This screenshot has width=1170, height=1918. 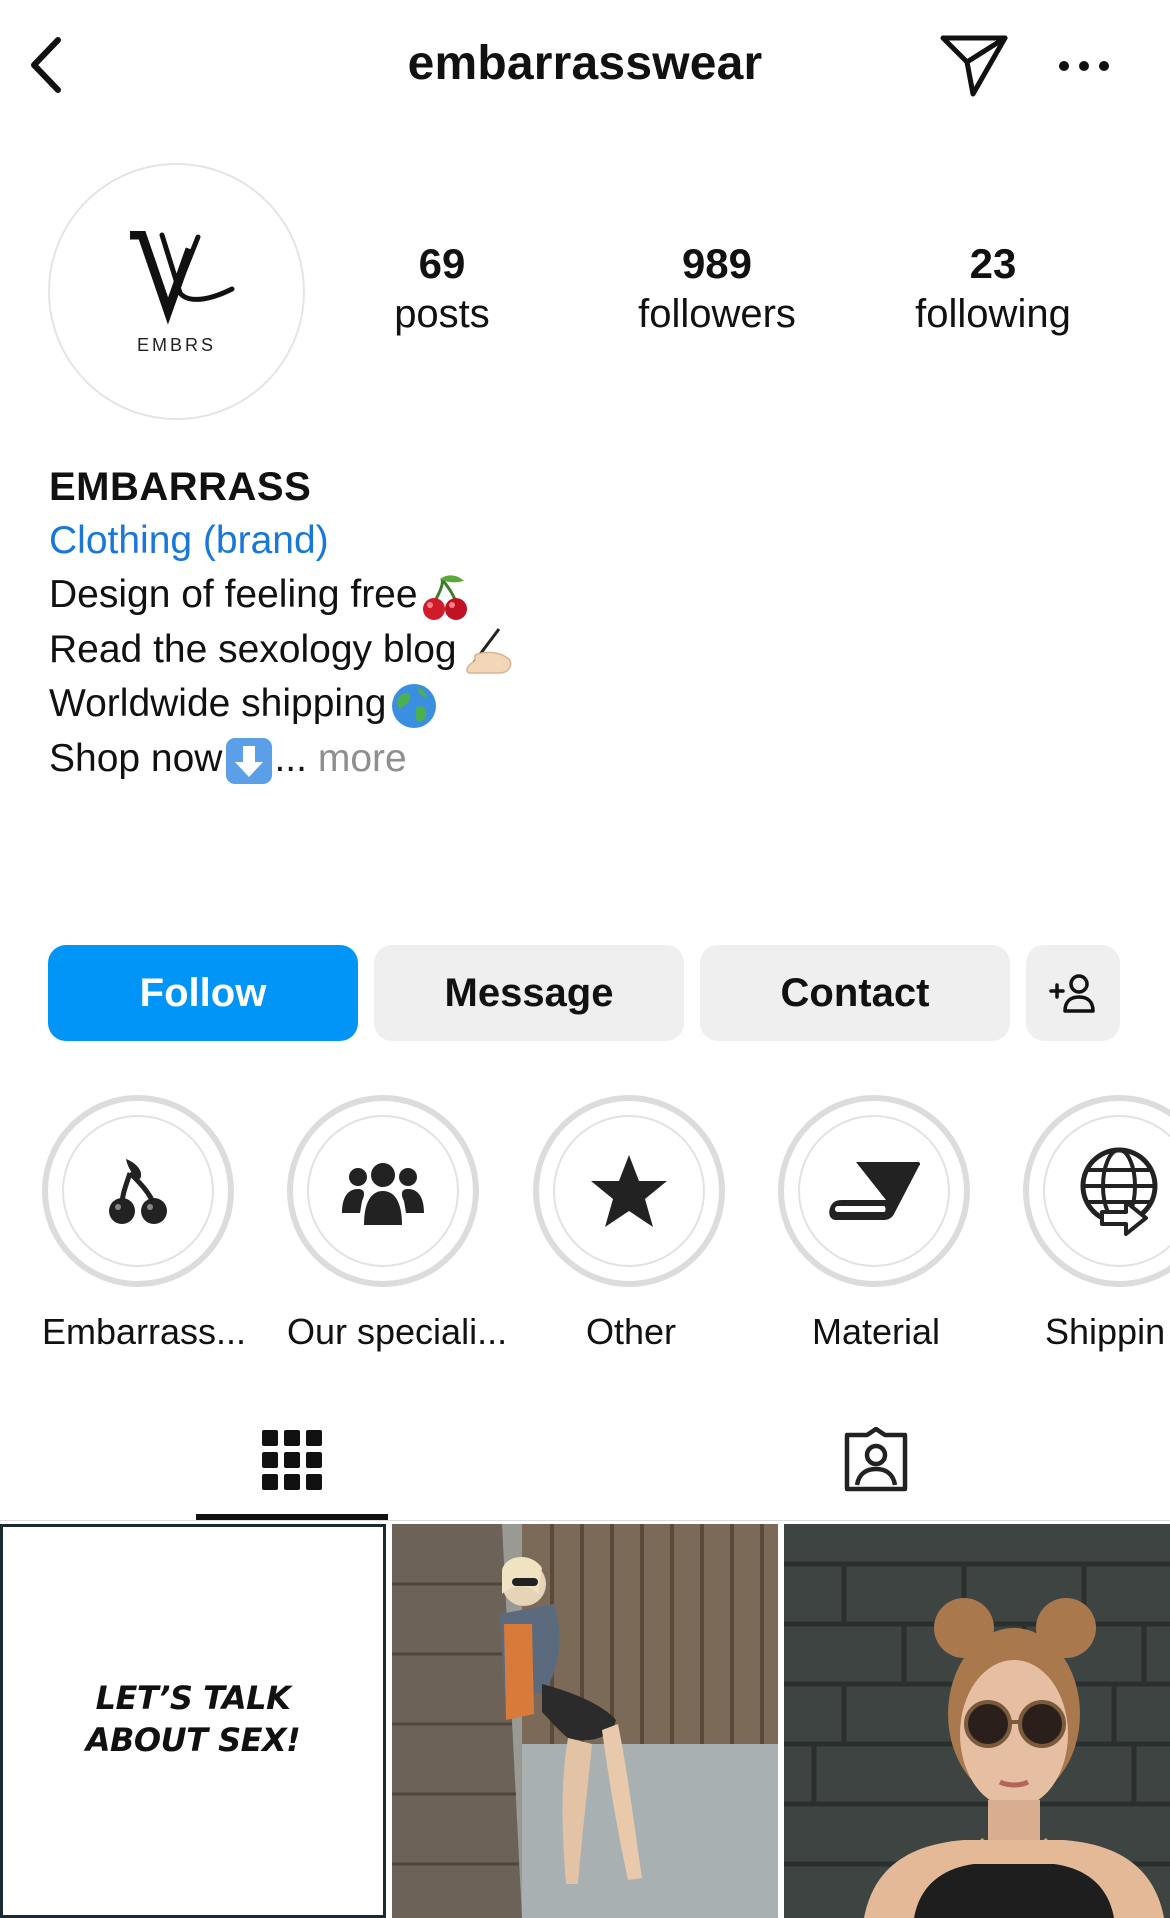 What do you see at coordinates (585, 1520) in the screenshot?
I see `tab-divider` at bounding box center [585, 1520].